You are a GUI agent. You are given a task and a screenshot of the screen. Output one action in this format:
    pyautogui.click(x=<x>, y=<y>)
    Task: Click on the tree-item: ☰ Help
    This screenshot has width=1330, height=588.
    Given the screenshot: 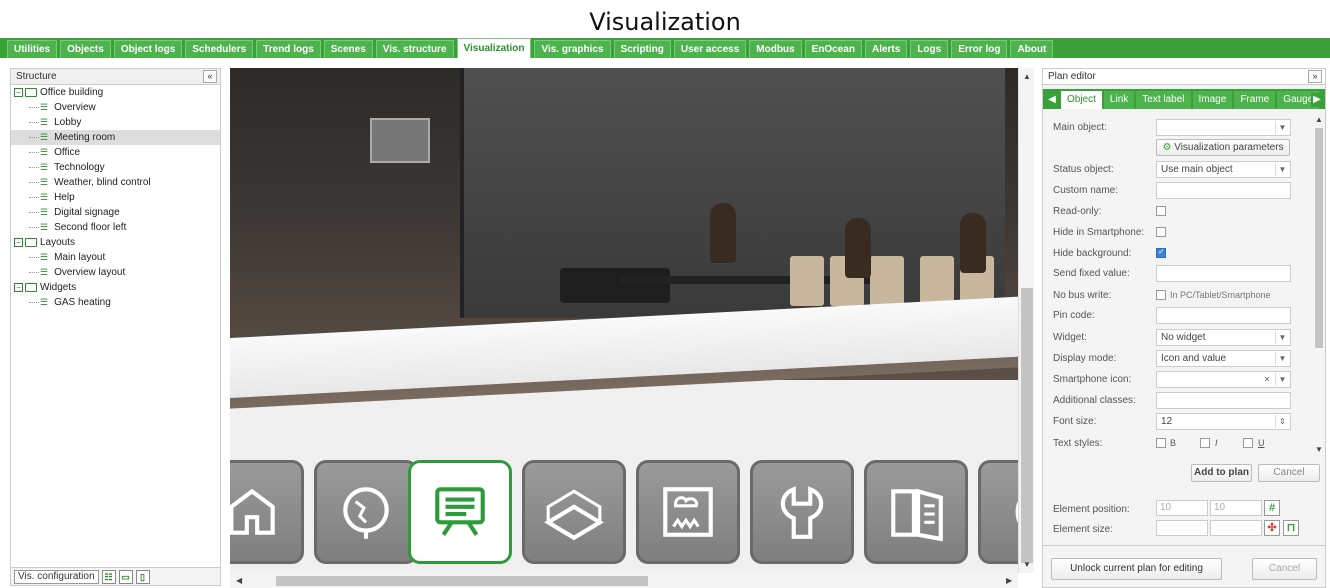 What is the action you would take?
    pyautogui.click(x=115, y=197)
    